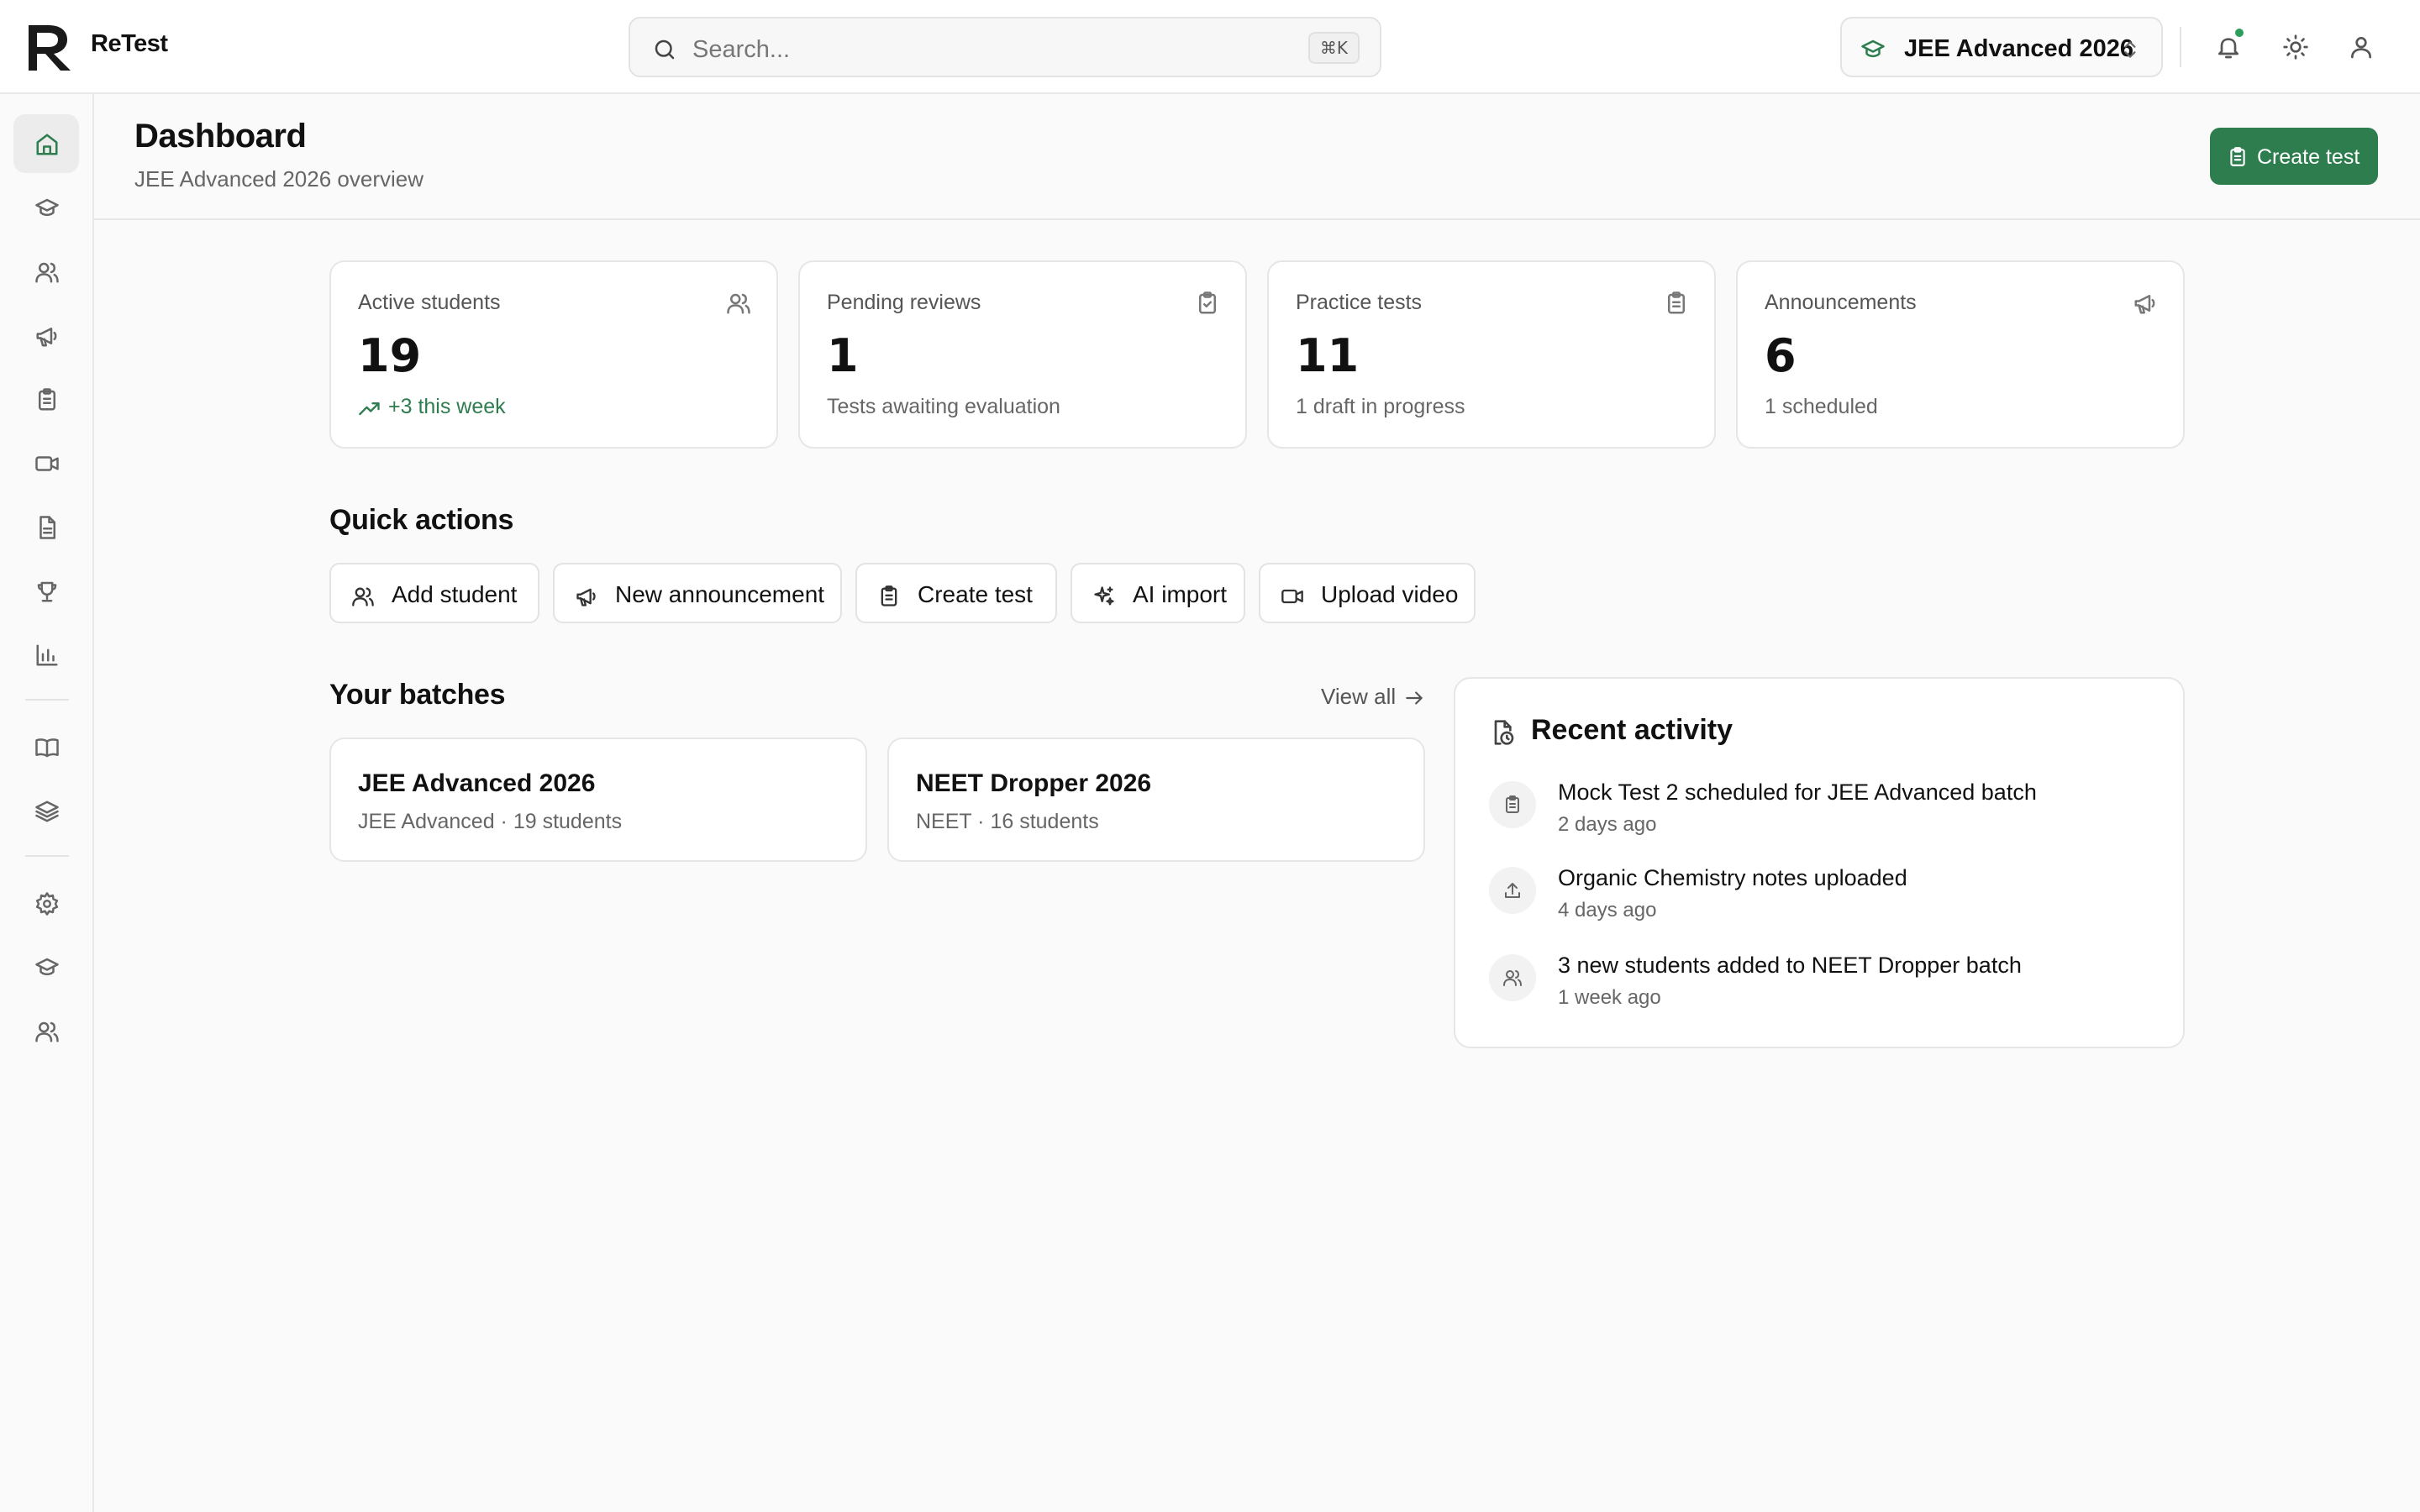 The height and width of the screenshot is (1512, 2420). I want to click on stat-value: 11, so click(1328, 355).